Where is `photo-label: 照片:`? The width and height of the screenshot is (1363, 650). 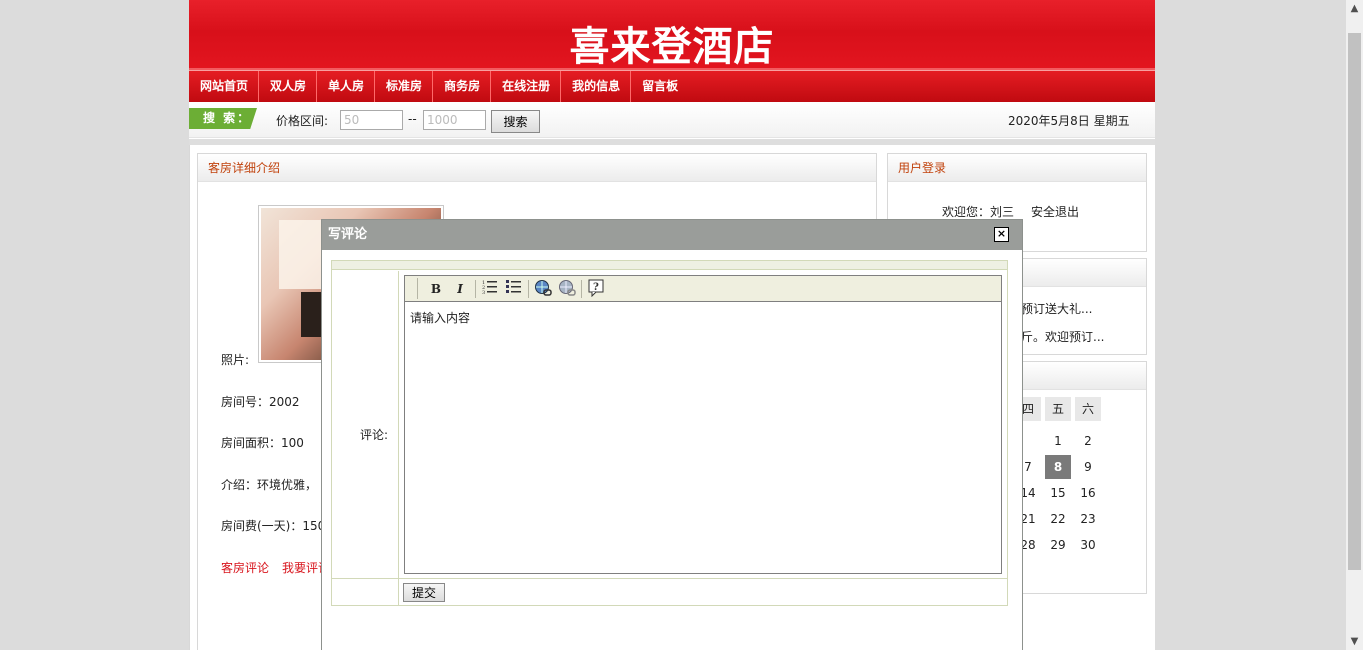 photo-label: 照片: is located at coordinates (235, 360).